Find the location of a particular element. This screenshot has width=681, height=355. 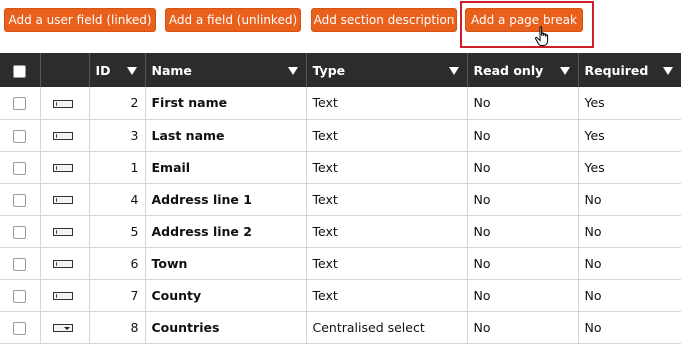

table-row: 3 Last name Text No Yes is located at coordinates (340, 135).